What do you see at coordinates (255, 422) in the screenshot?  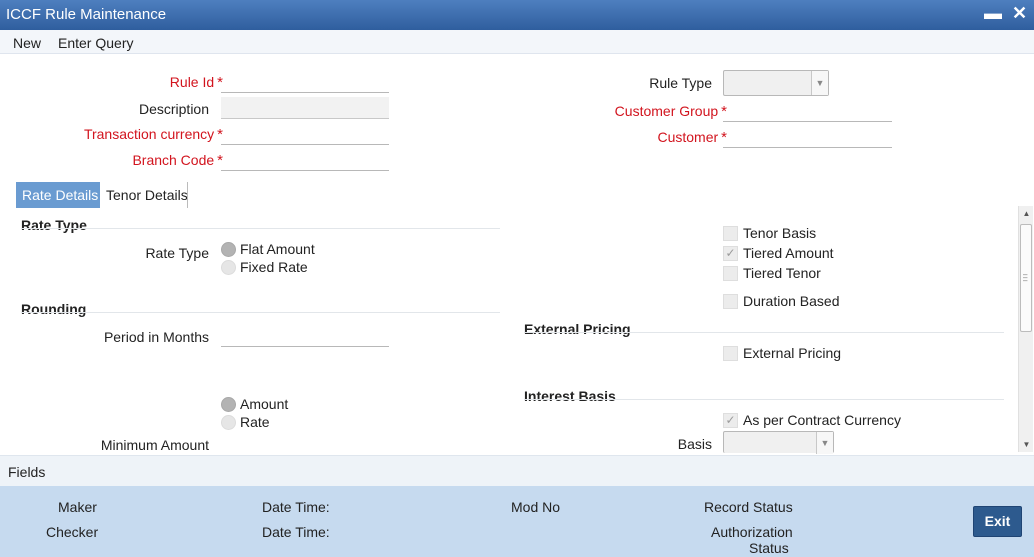 I see `rate-option: Rate` at bounding box center [255, 422].